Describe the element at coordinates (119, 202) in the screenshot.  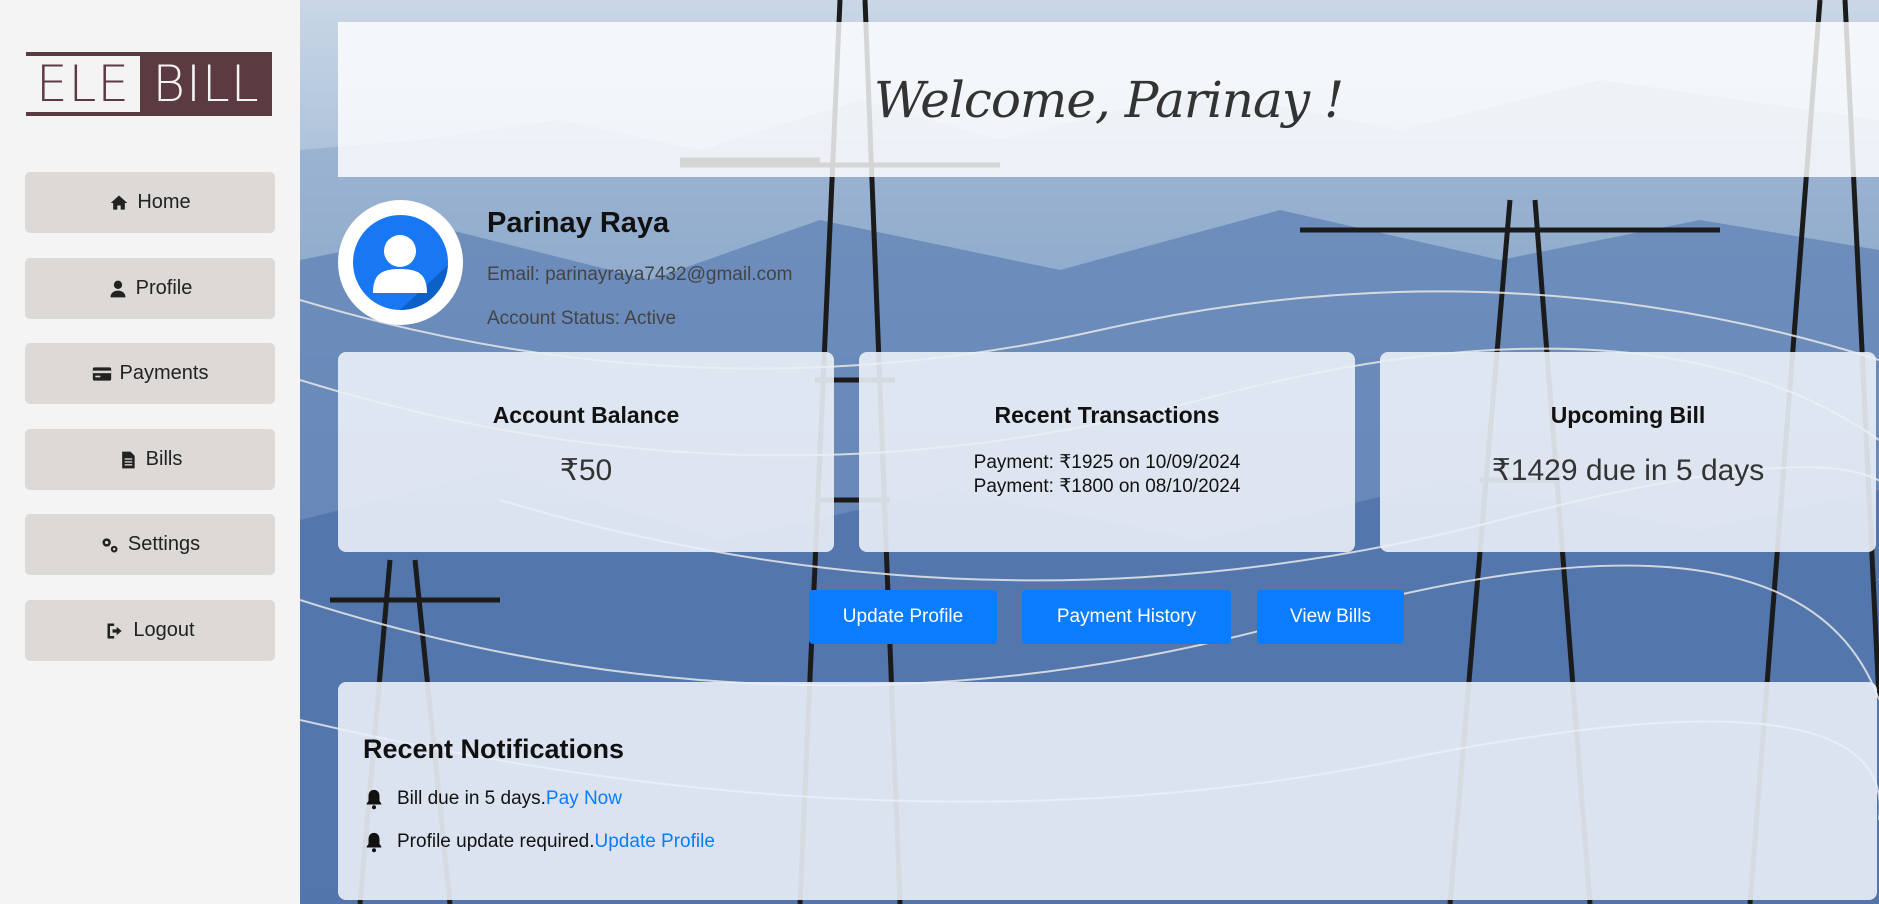
I see `home-icon` at that location.